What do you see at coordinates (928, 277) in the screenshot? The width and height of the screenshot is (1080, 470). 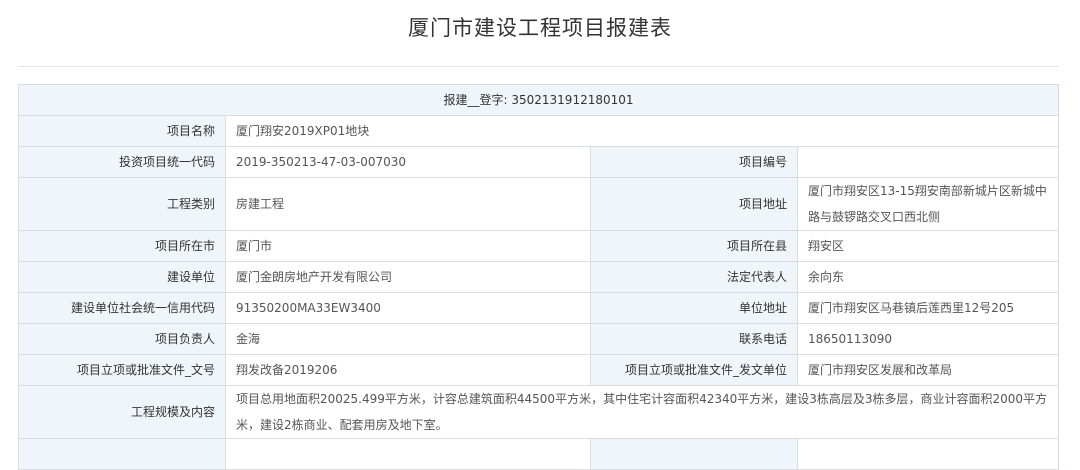 I see `legal-rep-value: 余向东` at bounding box center [928, 277].